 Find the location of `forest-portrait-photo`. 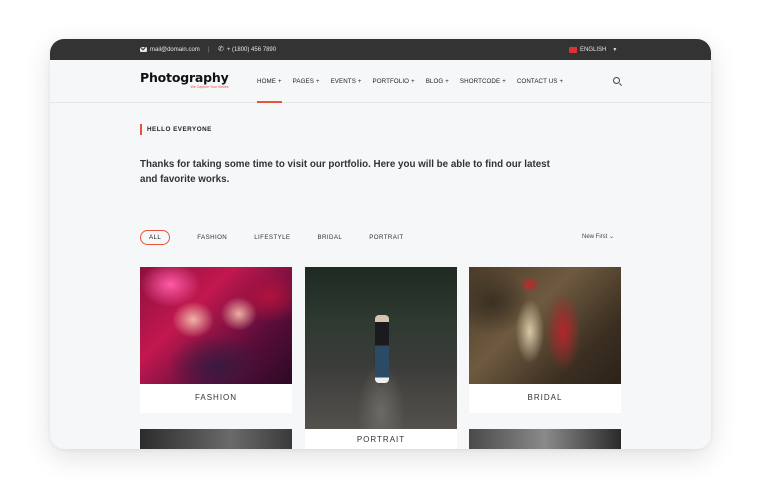

forest-portrait-photo is located at coordinates (381, 348).